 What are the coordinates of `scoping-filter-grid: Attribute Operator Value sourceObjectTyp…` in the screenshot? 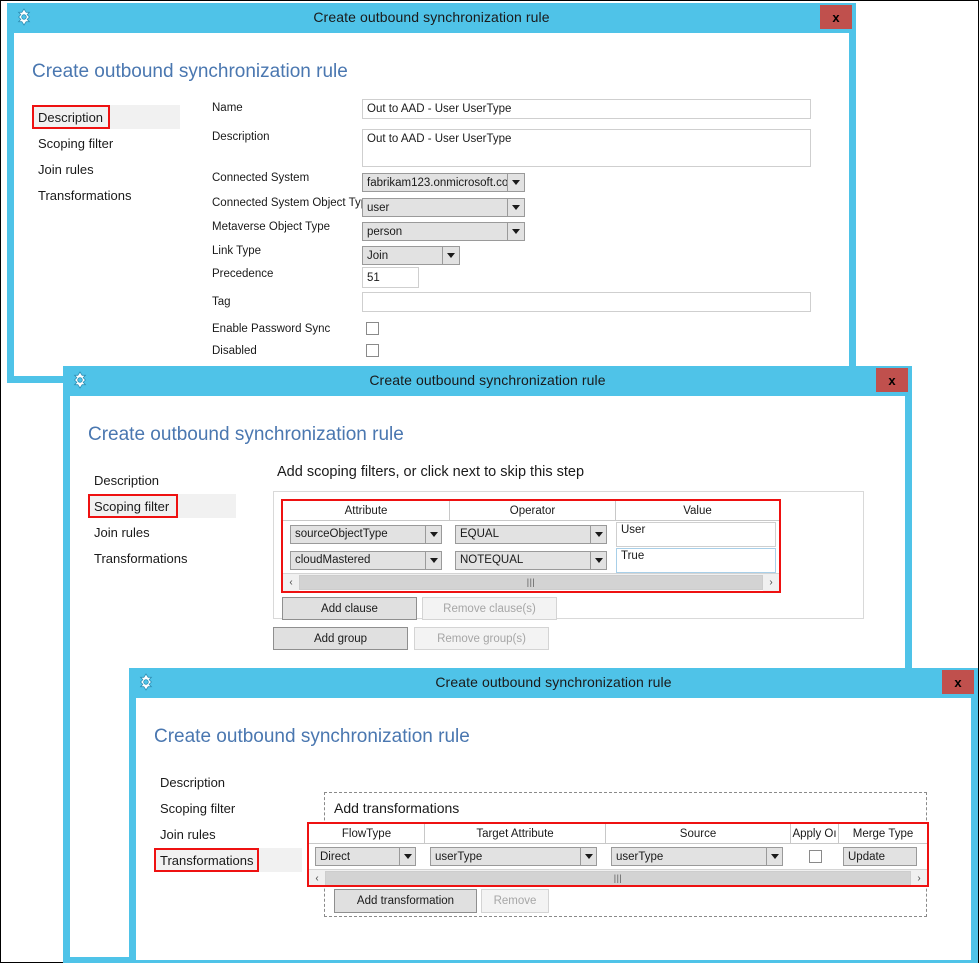 It's located at (531, 546).